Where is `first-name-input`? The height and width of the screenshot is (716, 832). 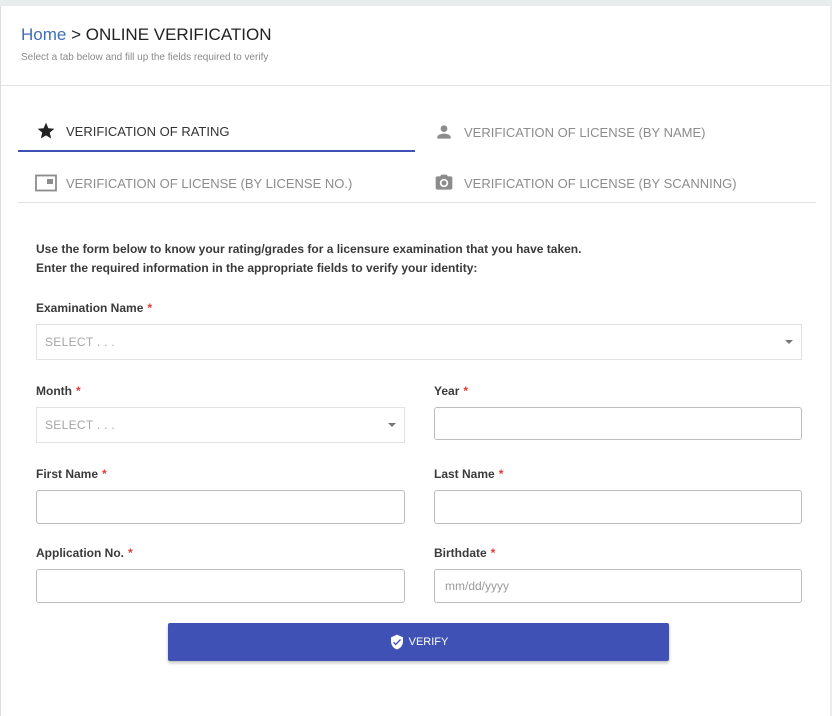
first-name-input is located at coordinates (220, 507).